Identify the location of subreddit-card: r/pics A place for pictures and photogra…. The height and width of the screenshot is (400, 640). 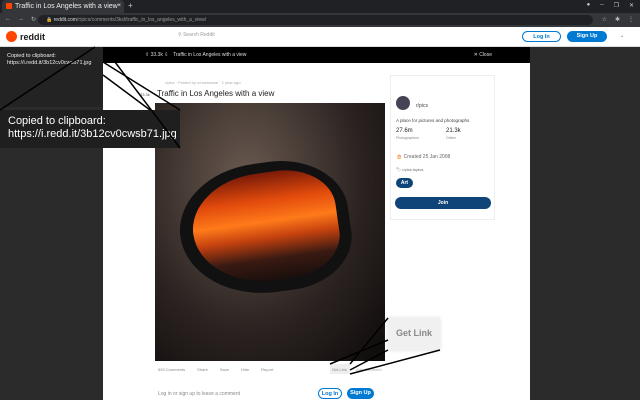
(442, 147).